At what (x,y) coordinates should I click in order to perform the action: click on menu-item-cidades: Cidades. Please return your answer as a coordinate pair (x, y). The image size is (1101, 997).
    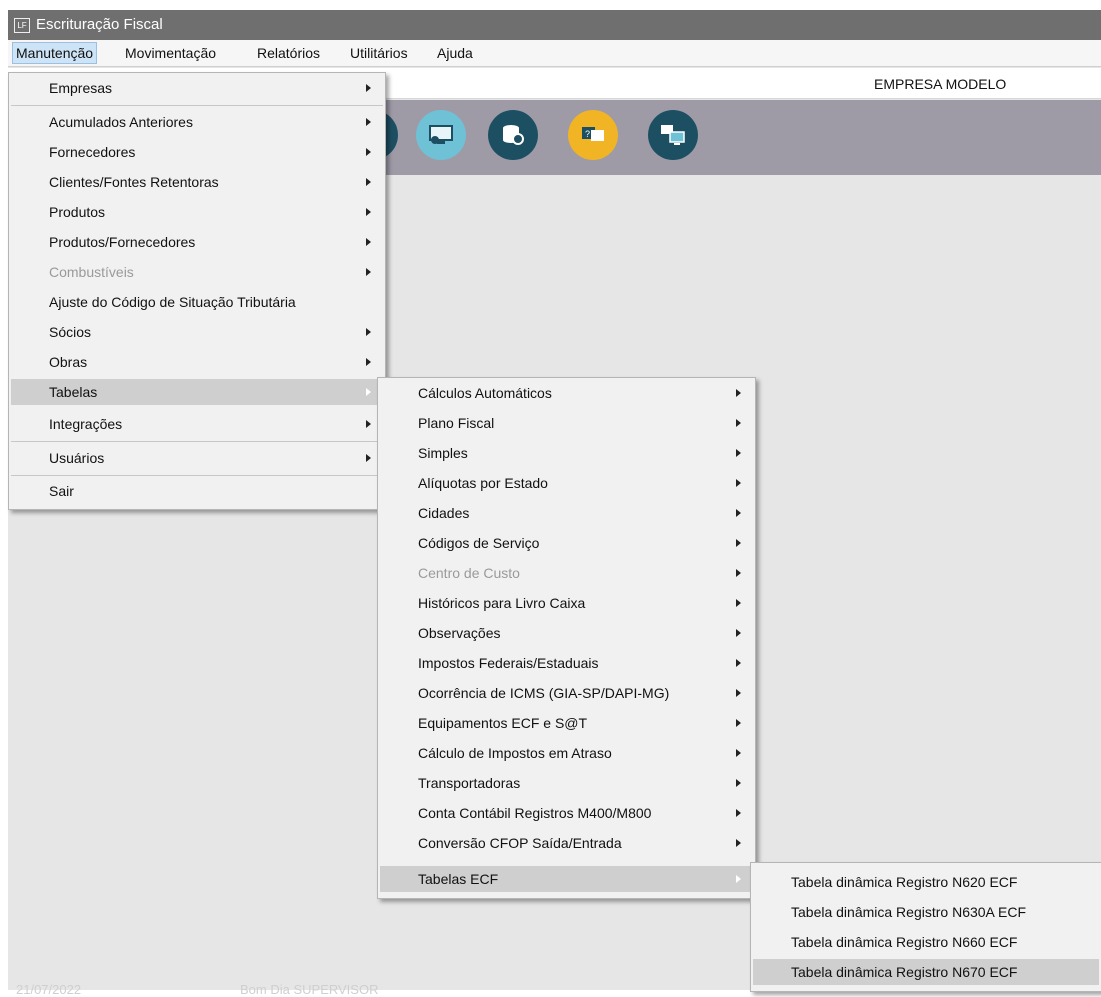
    Looking at the image, I should click on (566, 513).